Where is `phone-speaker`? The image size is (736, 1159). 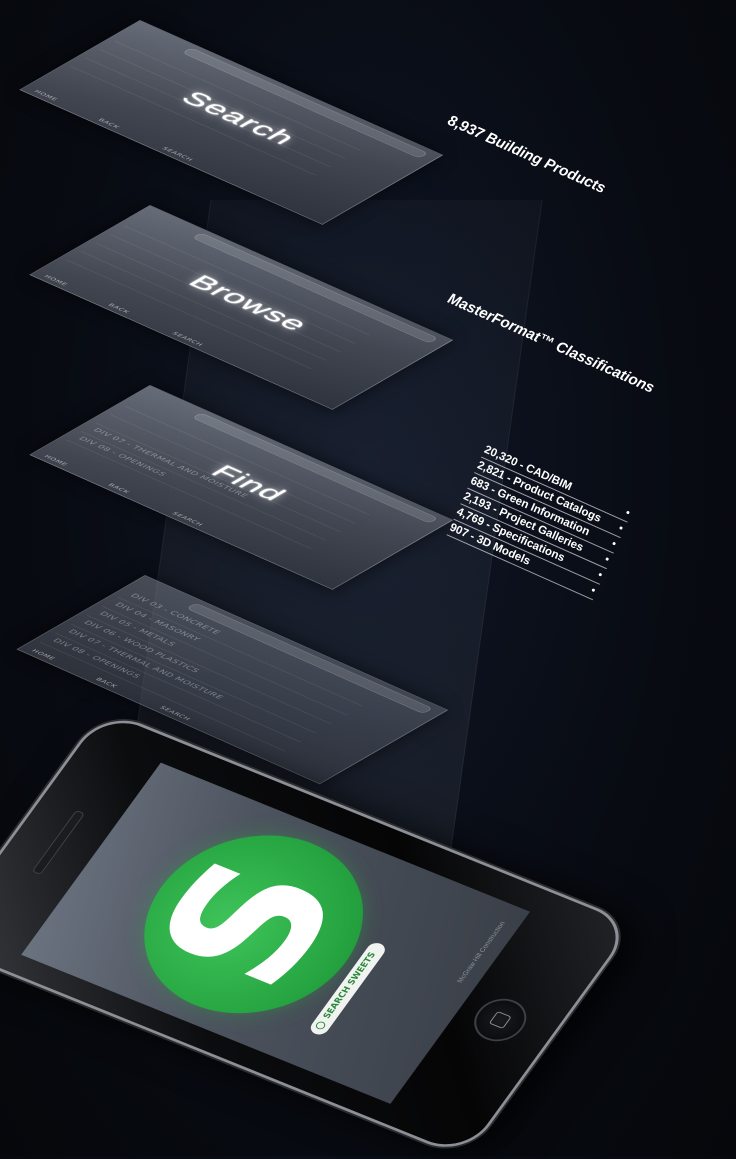 phone-speaker is located at coordinates (58, 842).